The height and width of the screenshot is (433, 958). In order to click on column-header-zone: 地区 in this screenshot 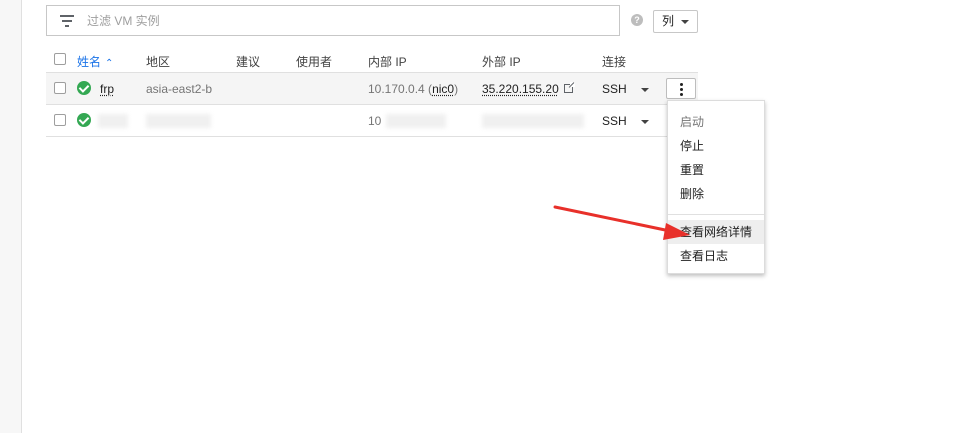, I will do `click(158, 61)`.